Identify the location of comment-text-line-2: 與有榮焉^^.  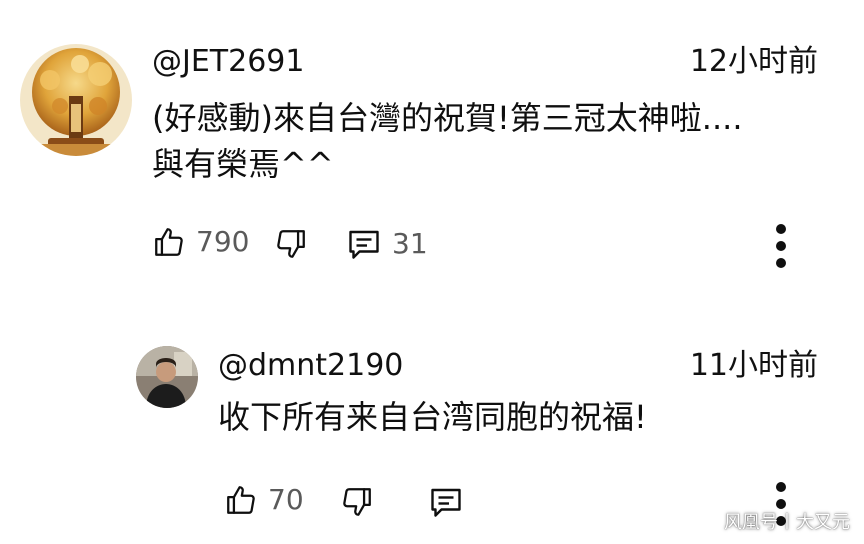
(243, 164).